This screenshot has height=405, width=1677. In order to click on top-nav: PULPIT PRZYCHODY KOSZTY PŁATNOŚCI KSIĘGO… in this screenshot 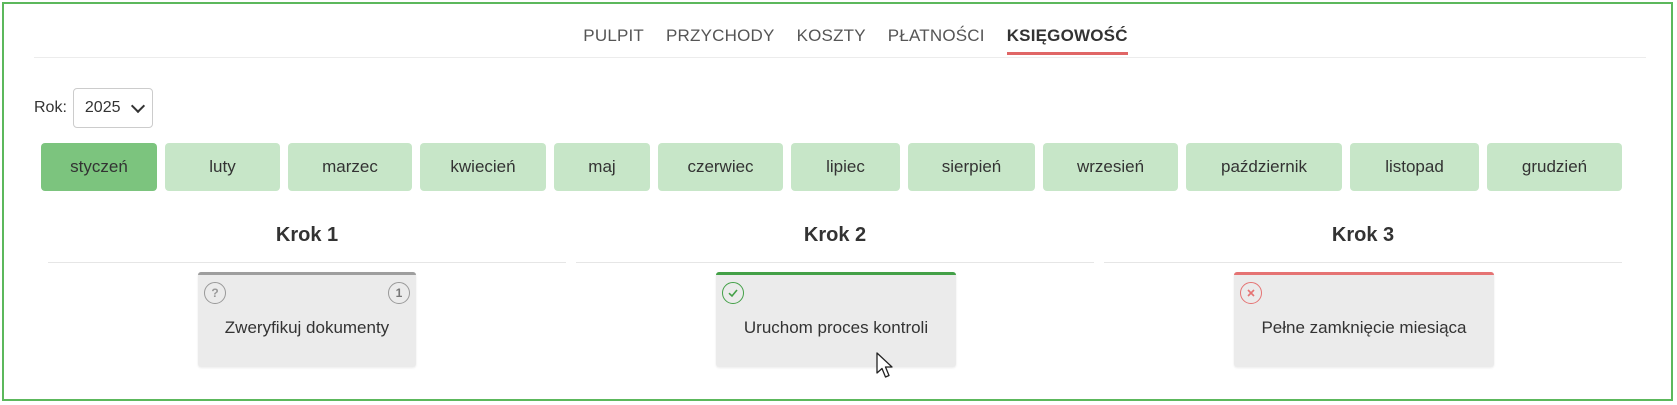, I will do `click(837, 40)`.